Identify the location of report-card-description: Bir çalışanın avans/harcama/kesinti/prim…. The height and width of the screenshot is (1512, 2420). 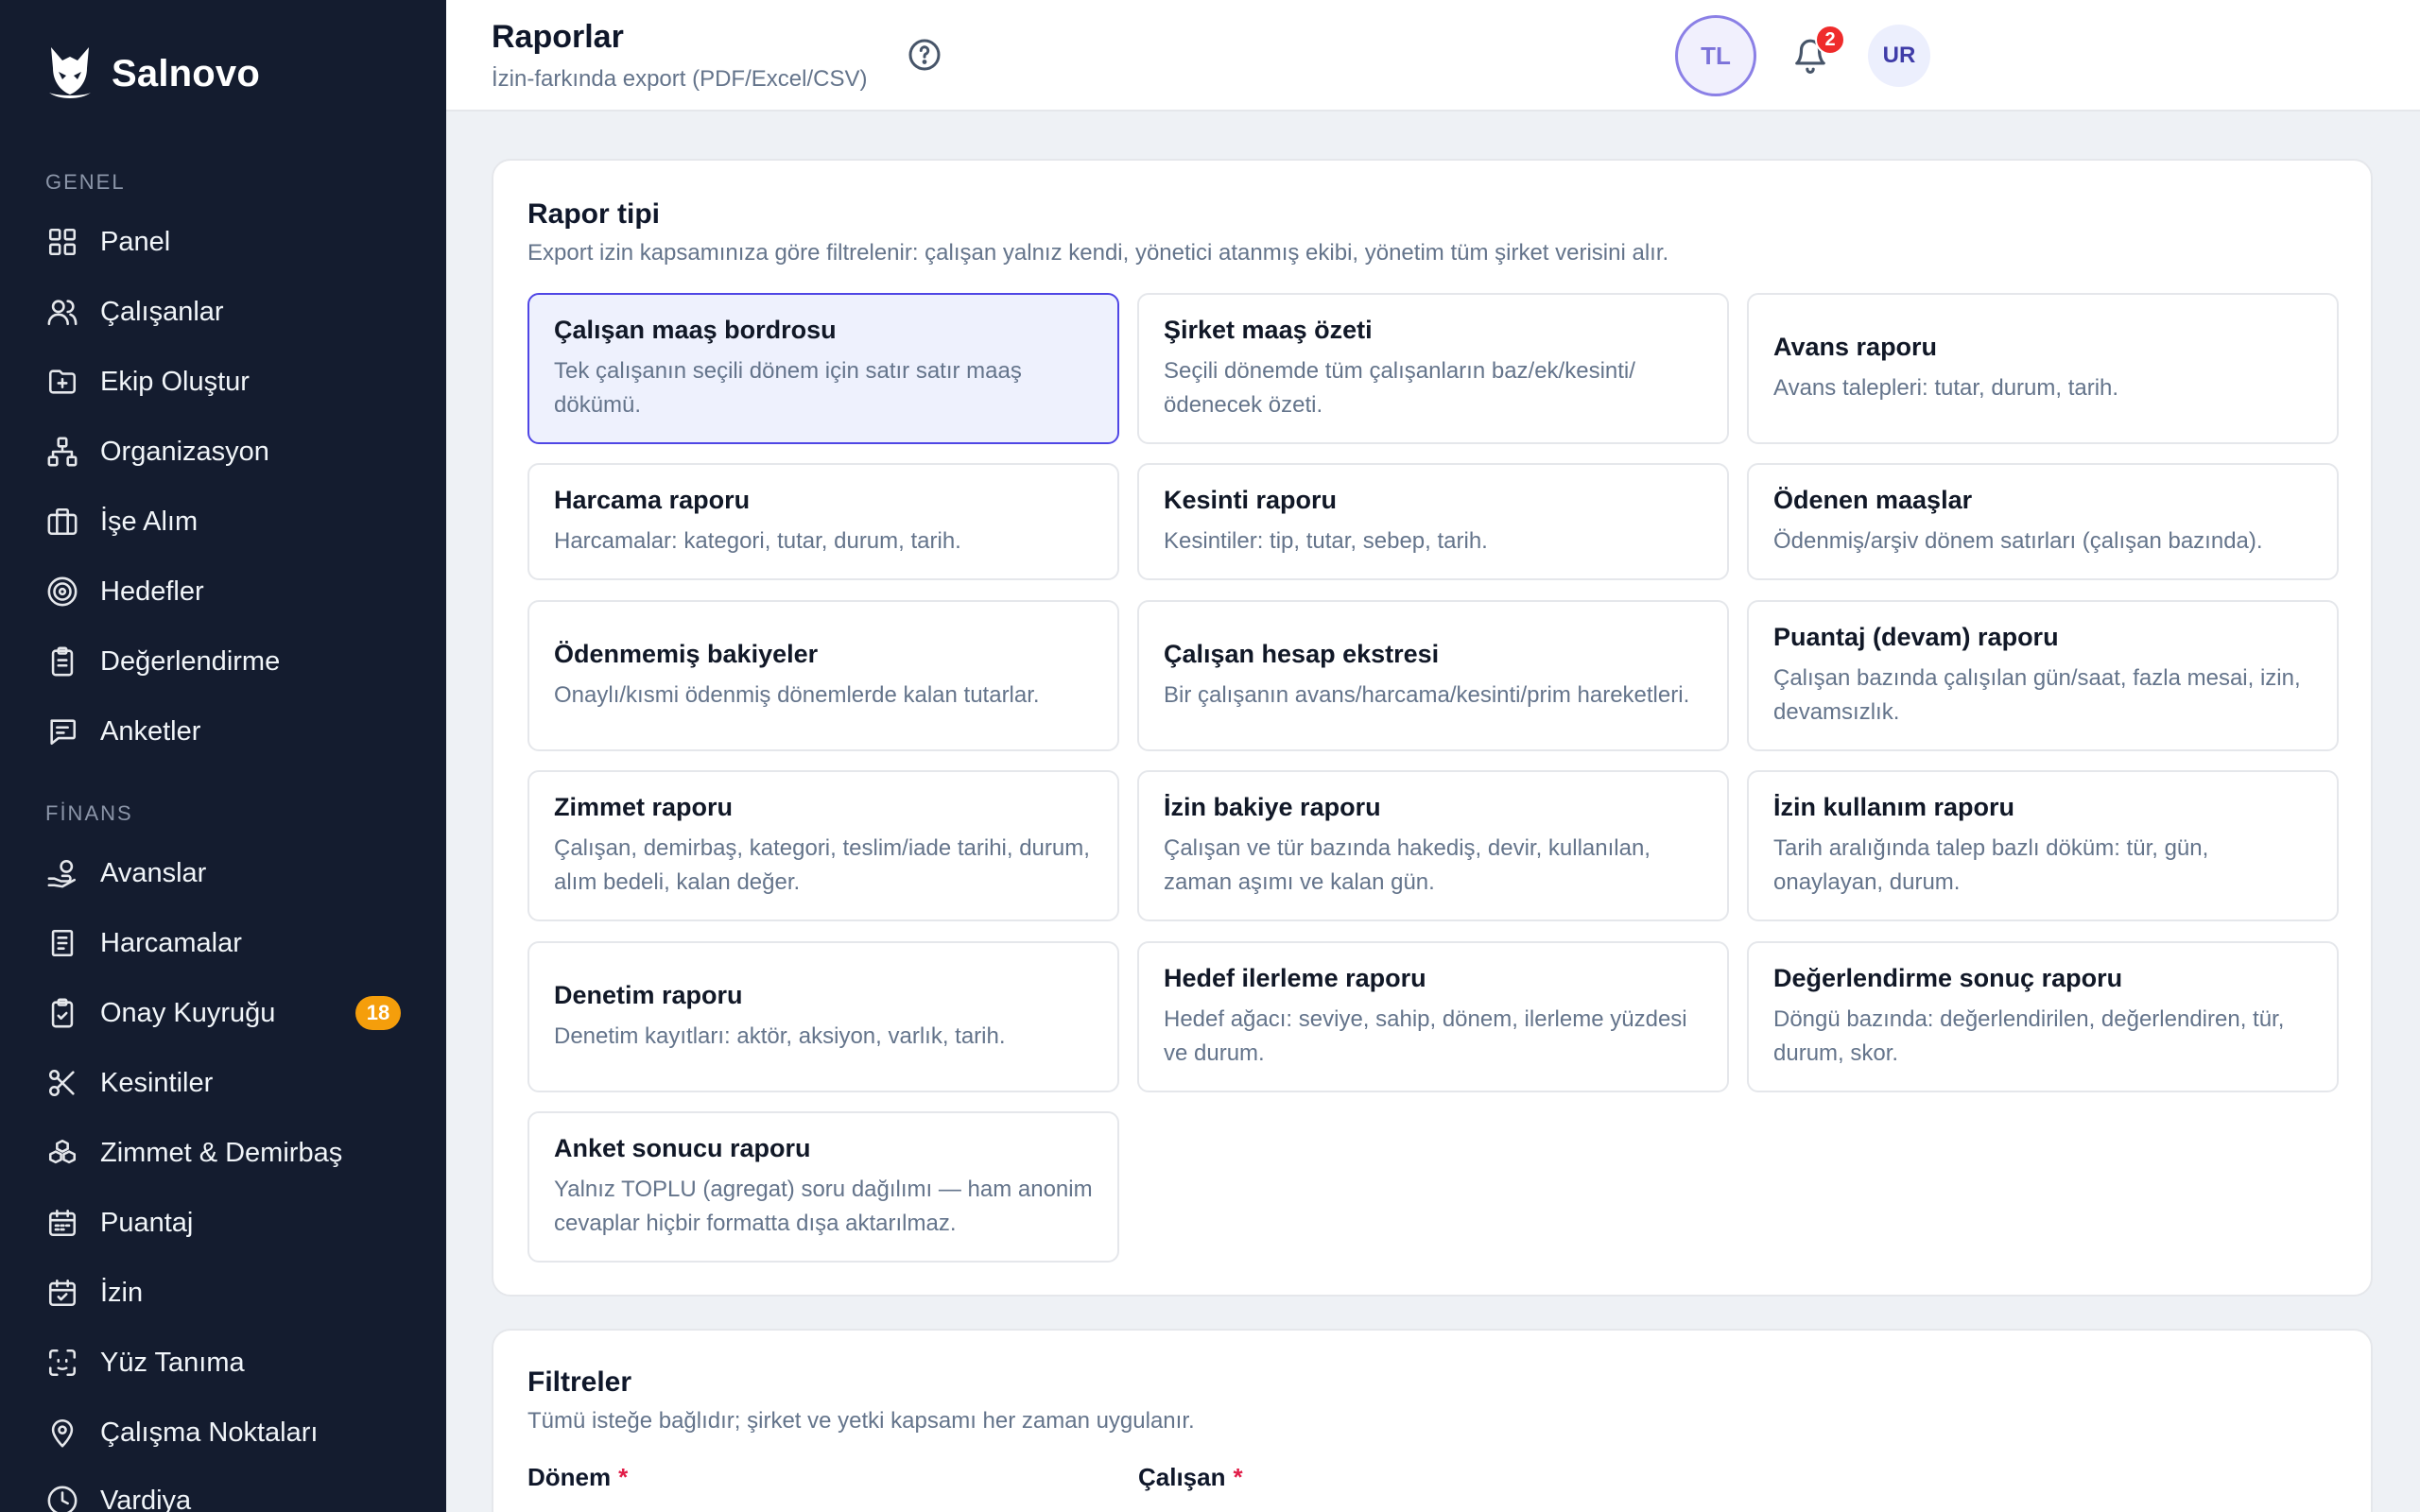
(1427, 694).